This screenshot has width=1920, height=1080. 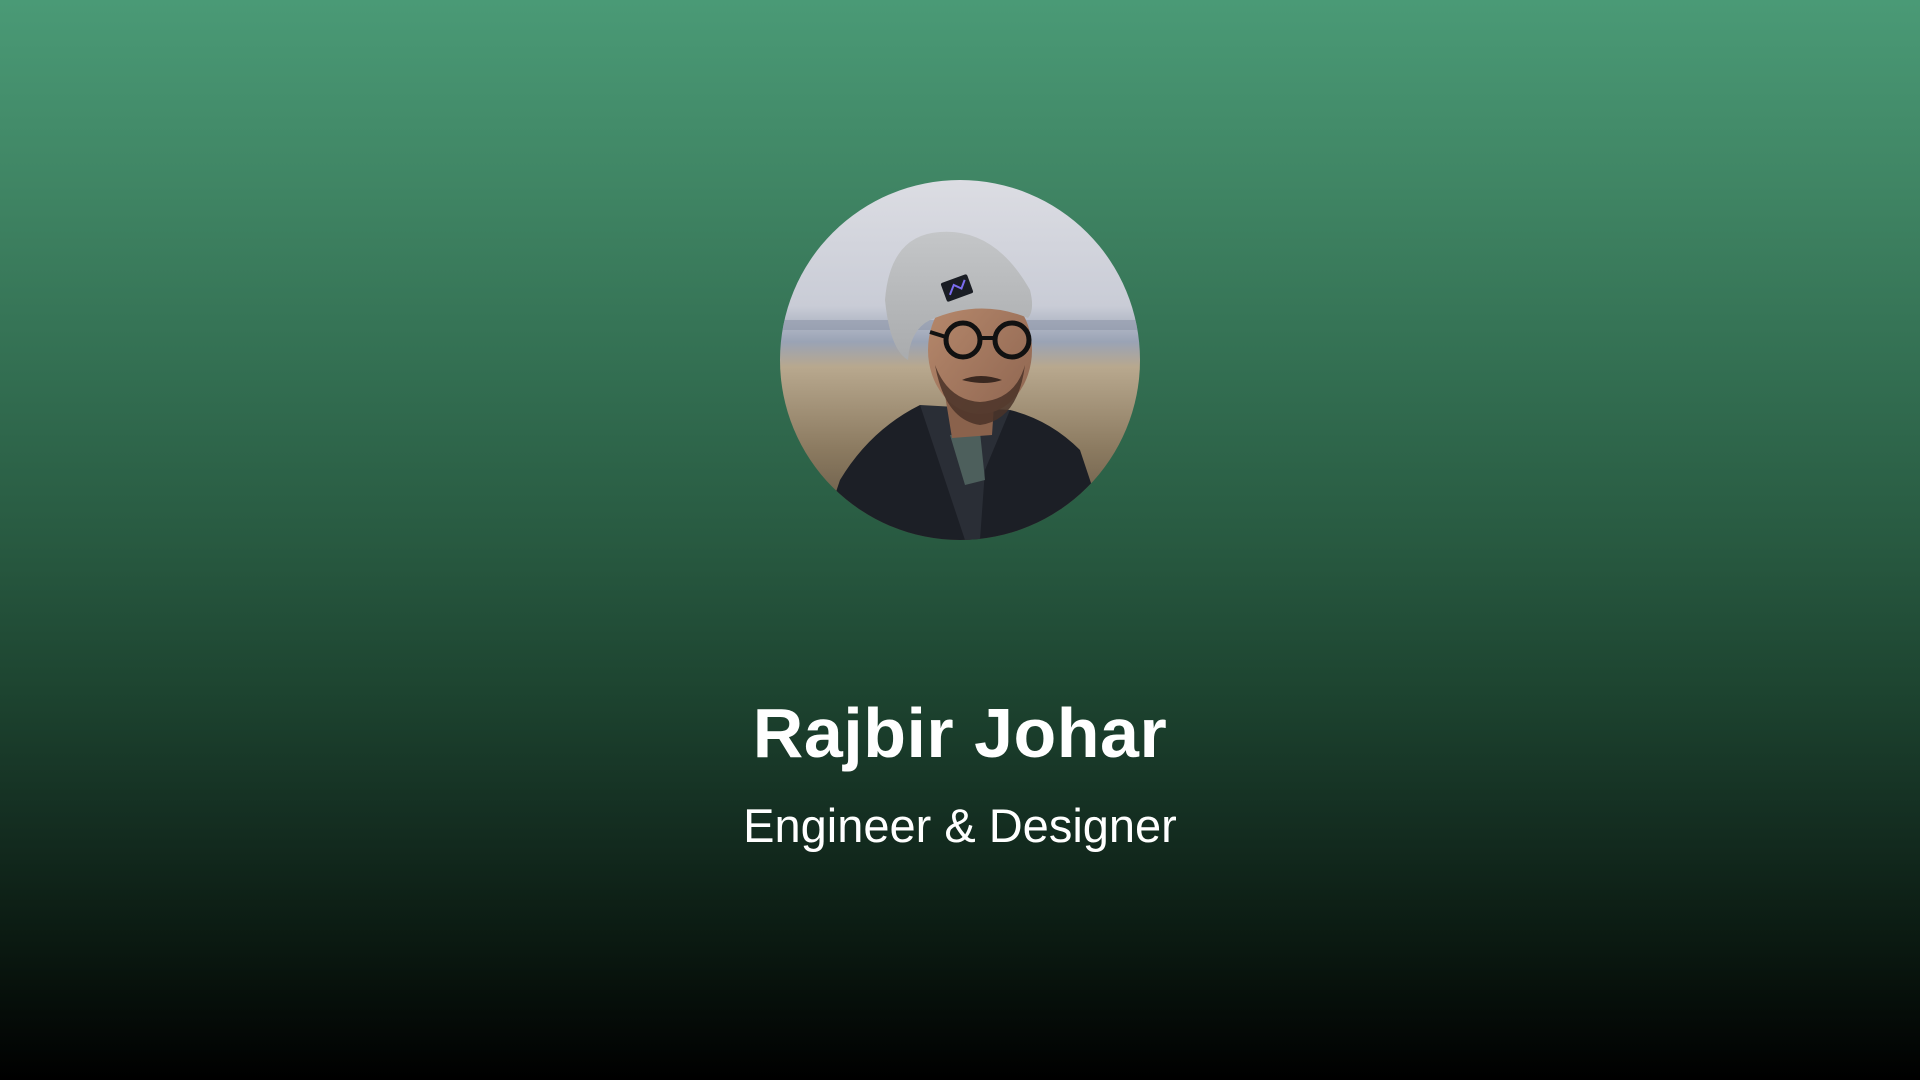 I want to click on profile-name: Rajbir Johar, so click(x=960, y=733).